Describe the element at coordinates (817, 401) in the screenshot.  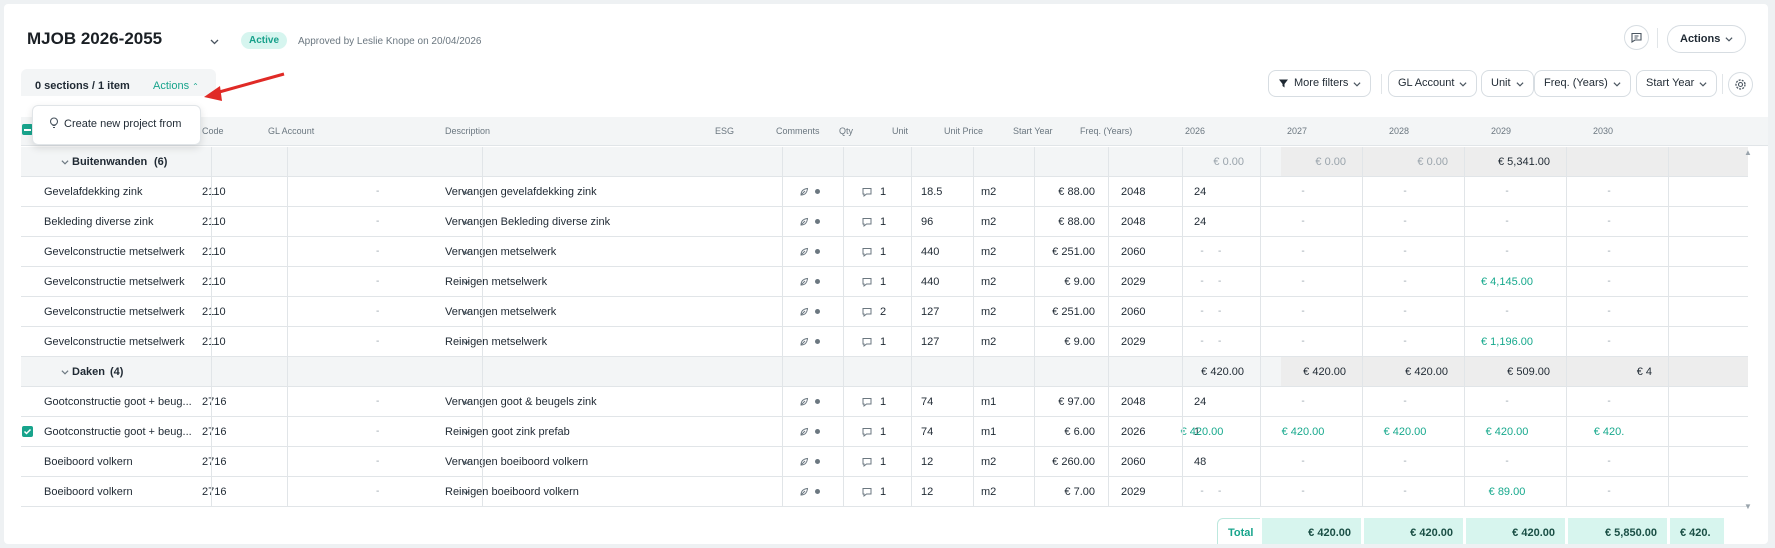
I see `esg-dot` at that location.